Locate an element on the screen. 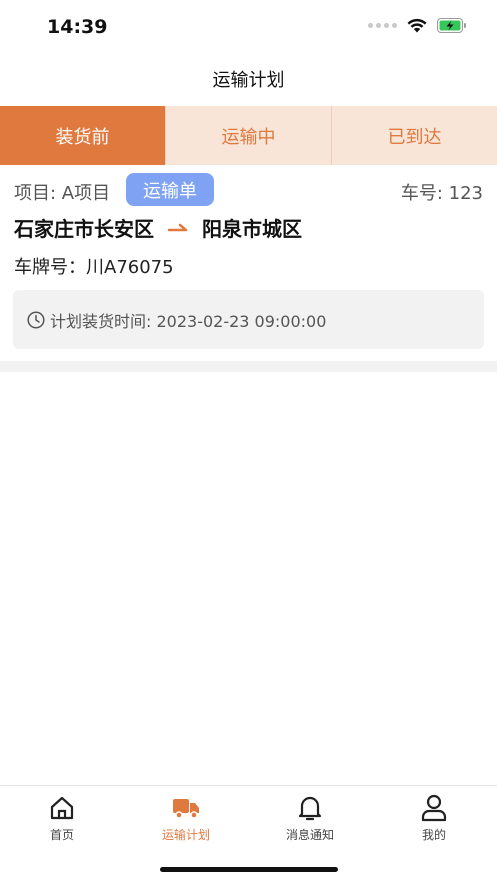  tabbar-label-home: 首页 is located at coordinates (61, 835).